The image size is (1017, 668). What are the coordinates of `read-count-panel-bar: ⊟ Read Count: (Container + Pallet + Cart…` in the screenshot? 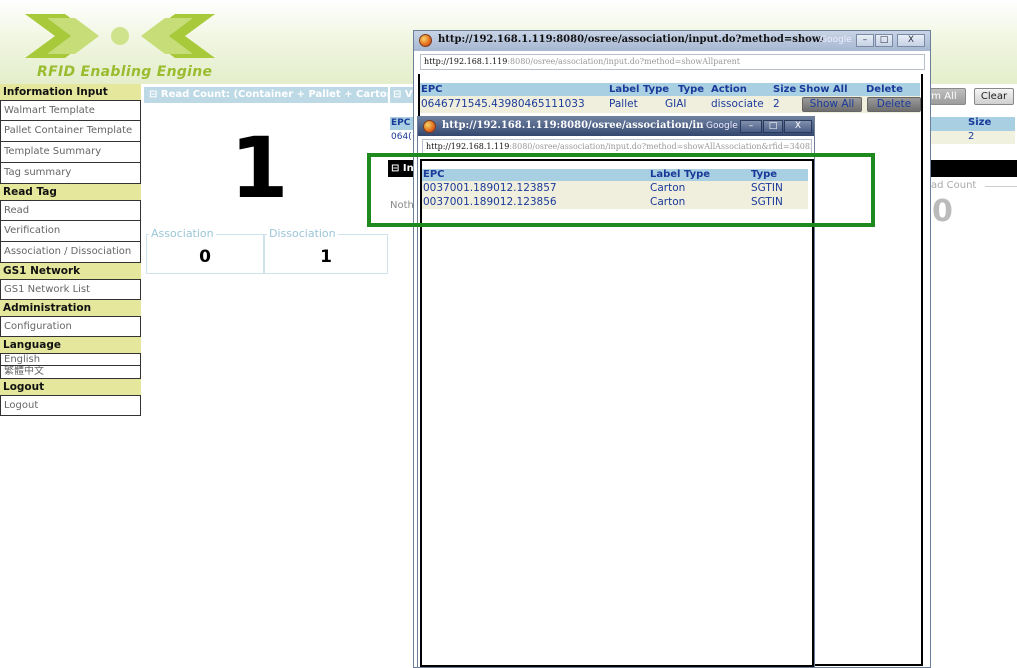 It's located at (266, 95).